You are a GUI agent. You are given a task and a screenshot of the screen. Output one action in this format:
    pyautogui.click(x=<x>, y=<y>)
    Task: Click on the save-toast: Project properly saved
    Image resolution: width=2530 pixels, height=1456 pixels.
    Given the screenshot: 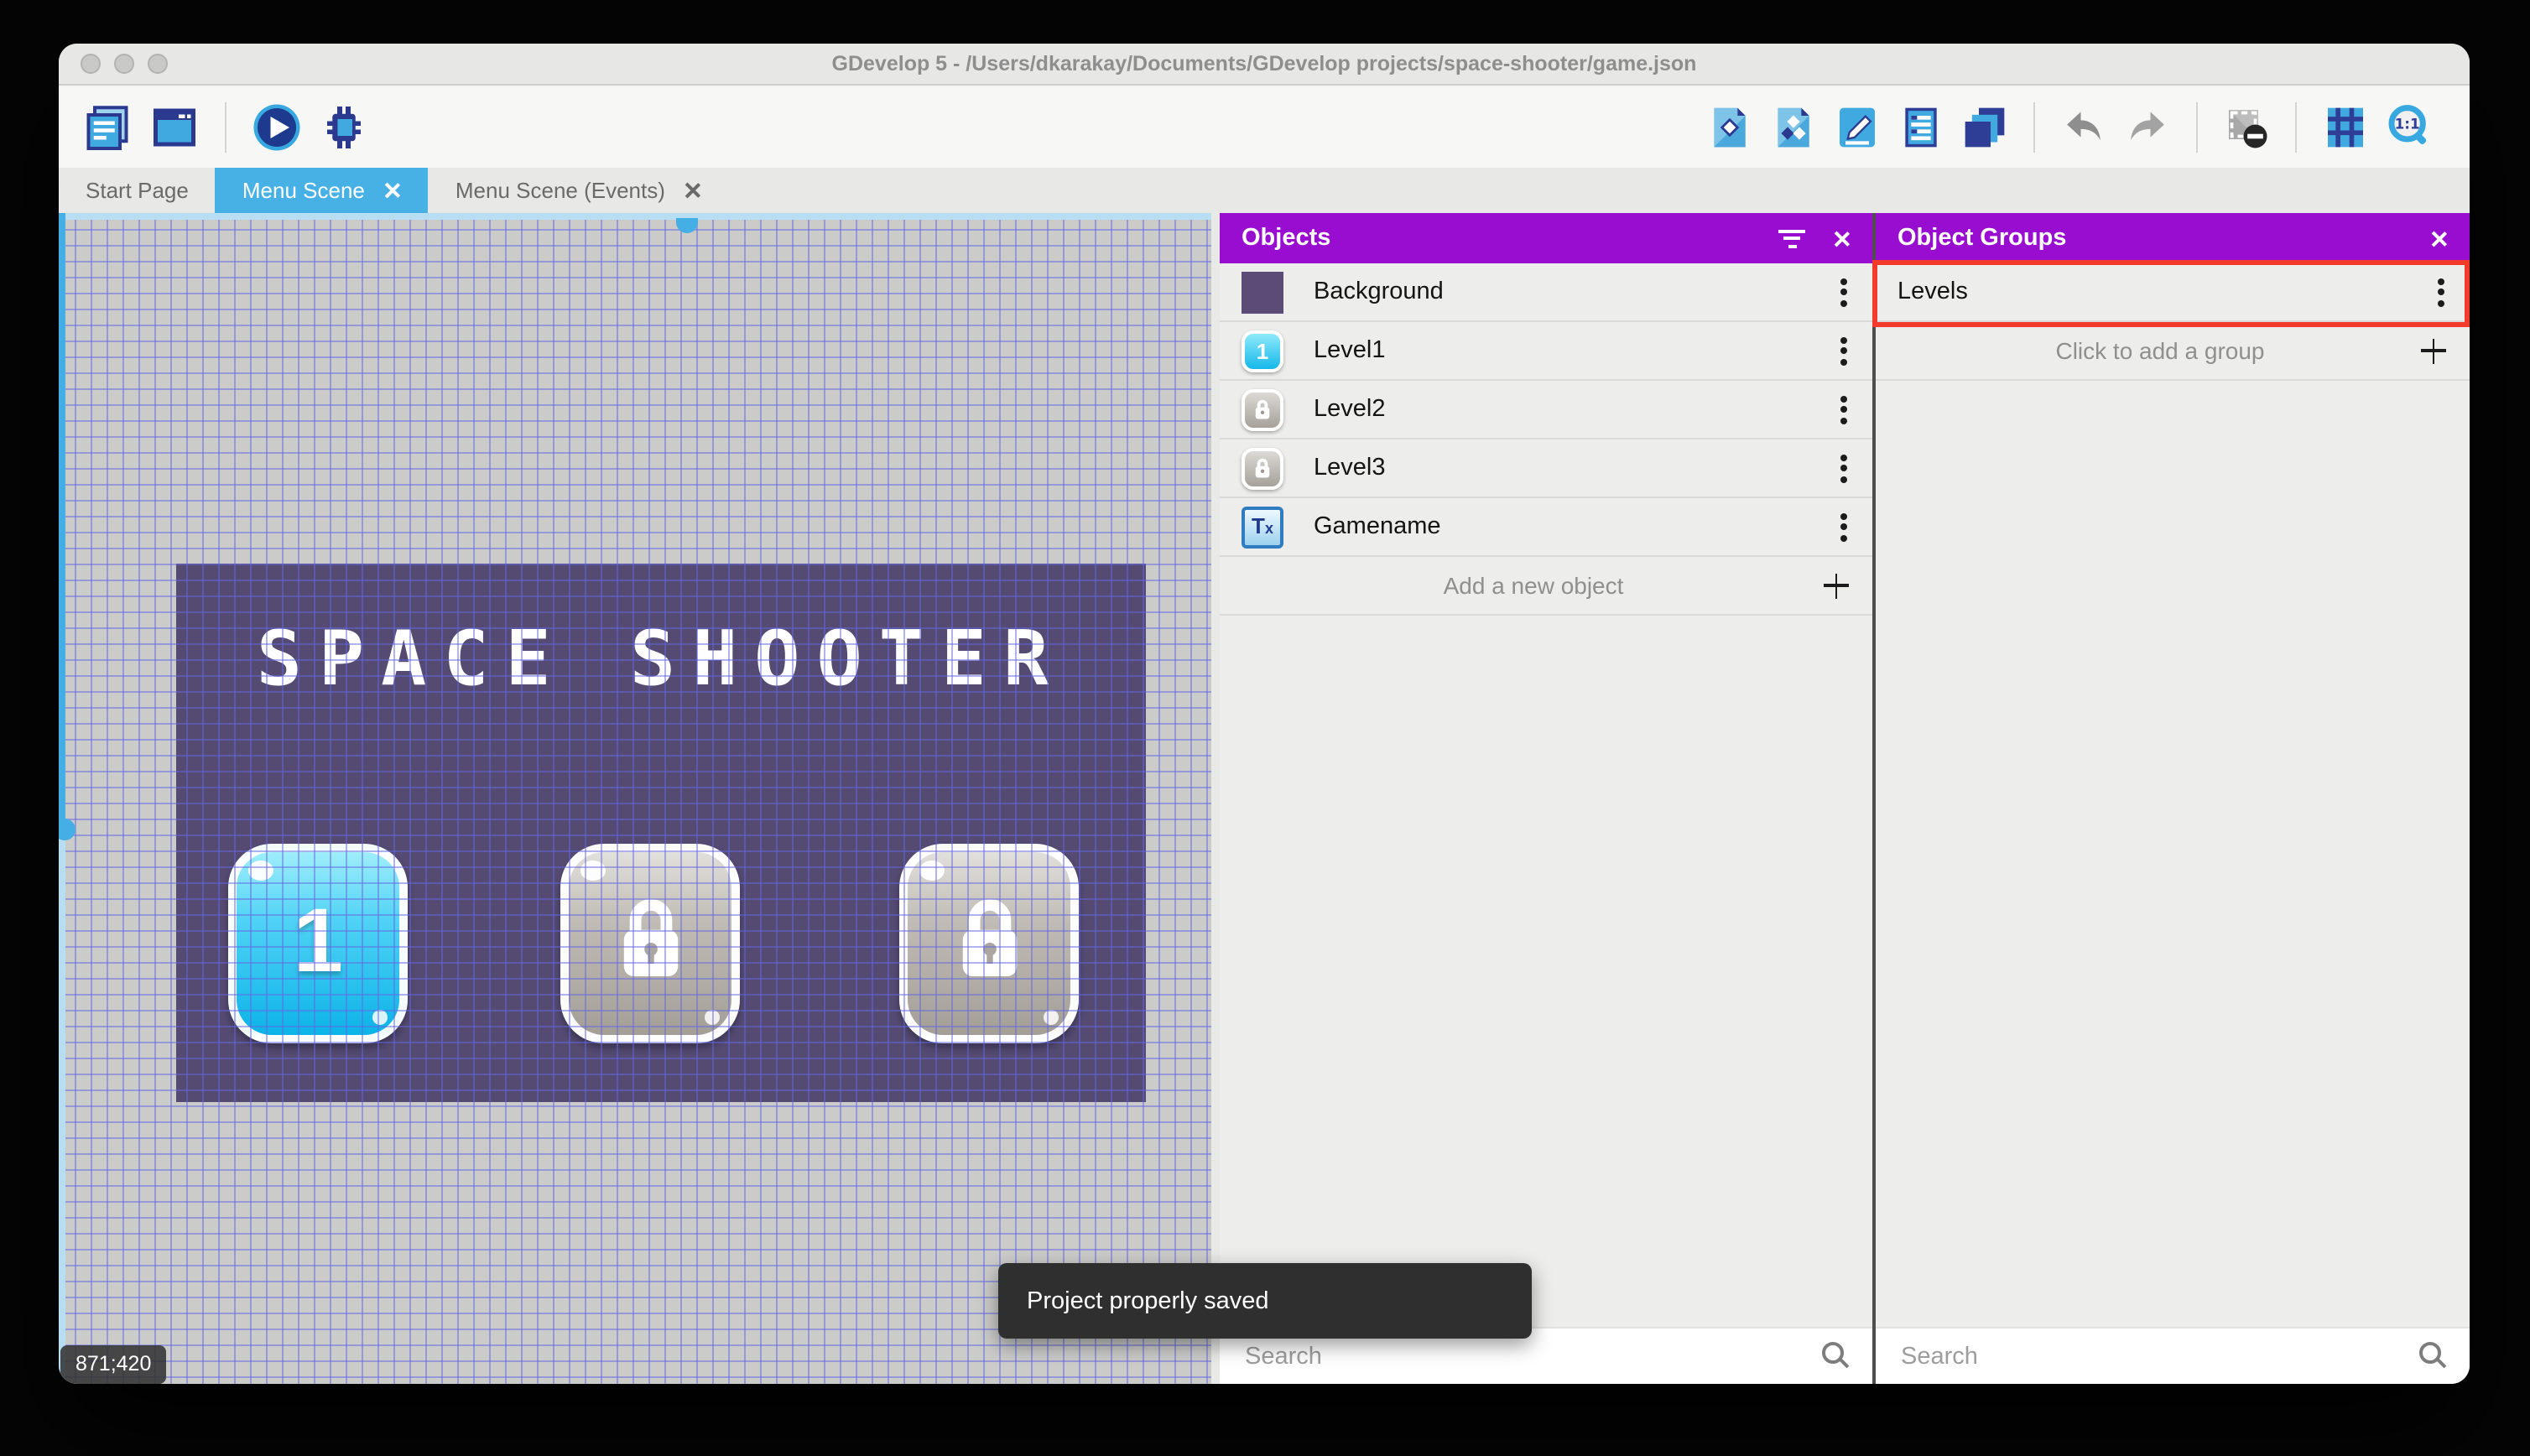 What is the action you would take?
    pyautogui.click(x=1265, y=1301)
    